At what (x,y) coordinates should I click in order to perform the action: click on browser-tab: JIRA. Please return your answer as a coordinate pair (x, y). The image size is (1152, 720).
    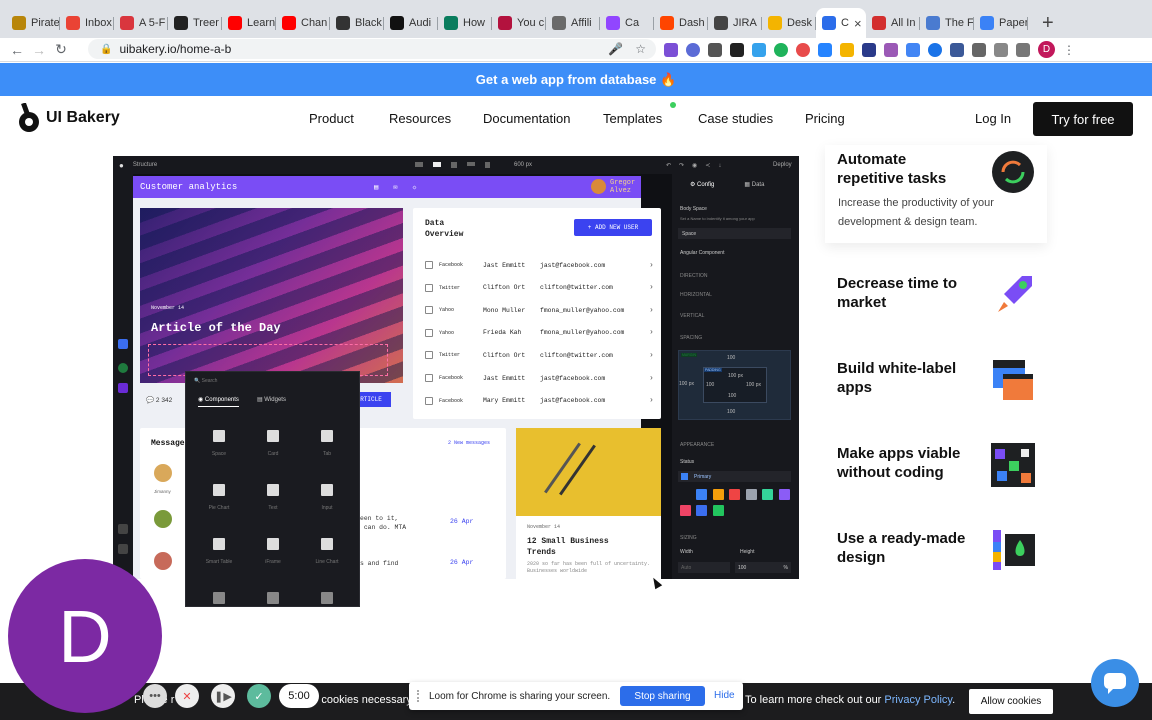
    Looking at the image, I should click on (735, 23).